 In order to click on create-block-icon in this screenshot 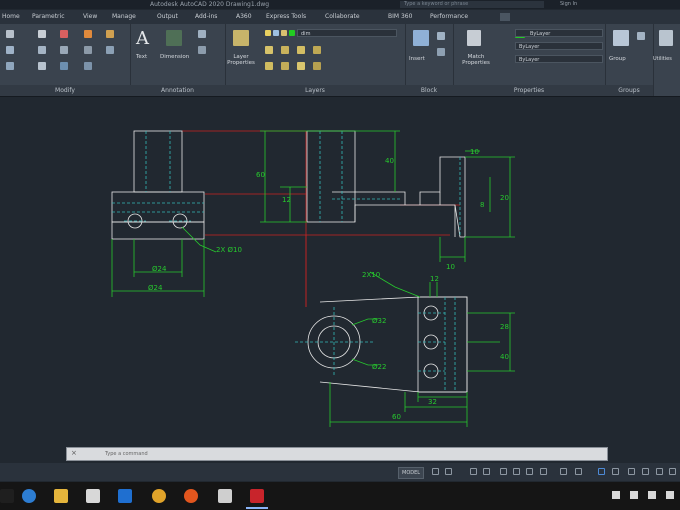, I will do `click(441, 36)`.